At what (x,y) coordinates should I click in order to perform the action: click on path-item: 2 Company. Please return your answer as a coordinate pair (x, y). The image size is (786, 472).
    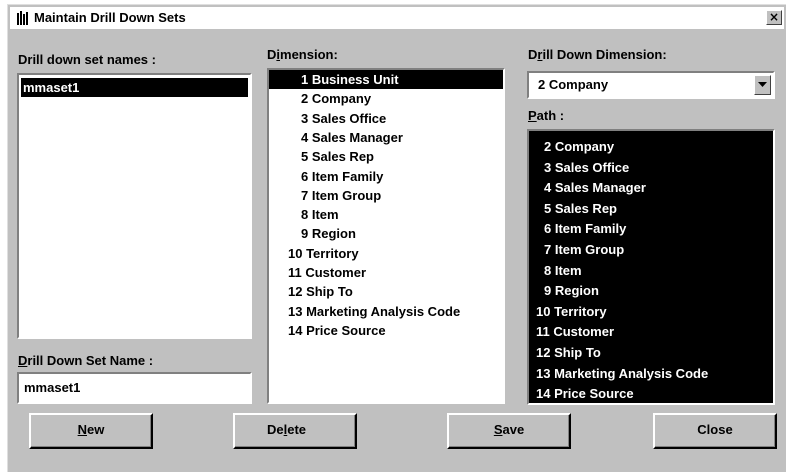
    Looking at the image, I should click on (651, 146).